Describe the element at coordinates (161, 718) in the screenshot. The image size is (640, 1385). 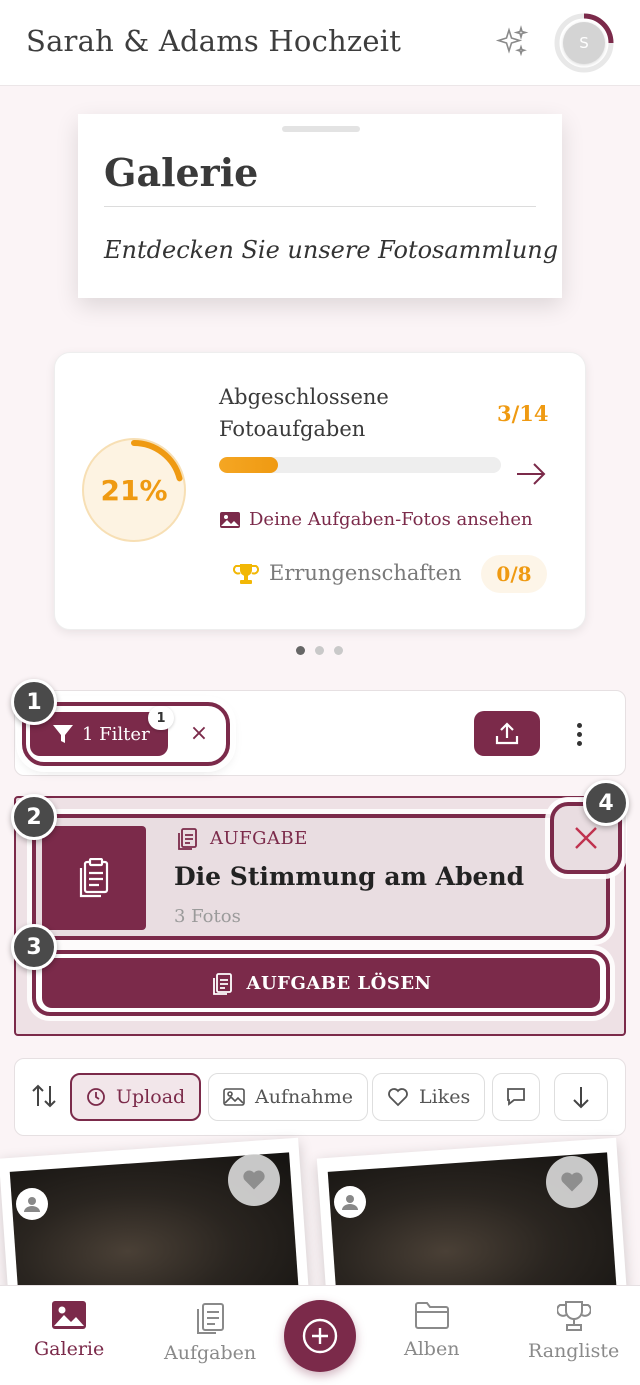
I see `filter-count-badge: 1` at that location.